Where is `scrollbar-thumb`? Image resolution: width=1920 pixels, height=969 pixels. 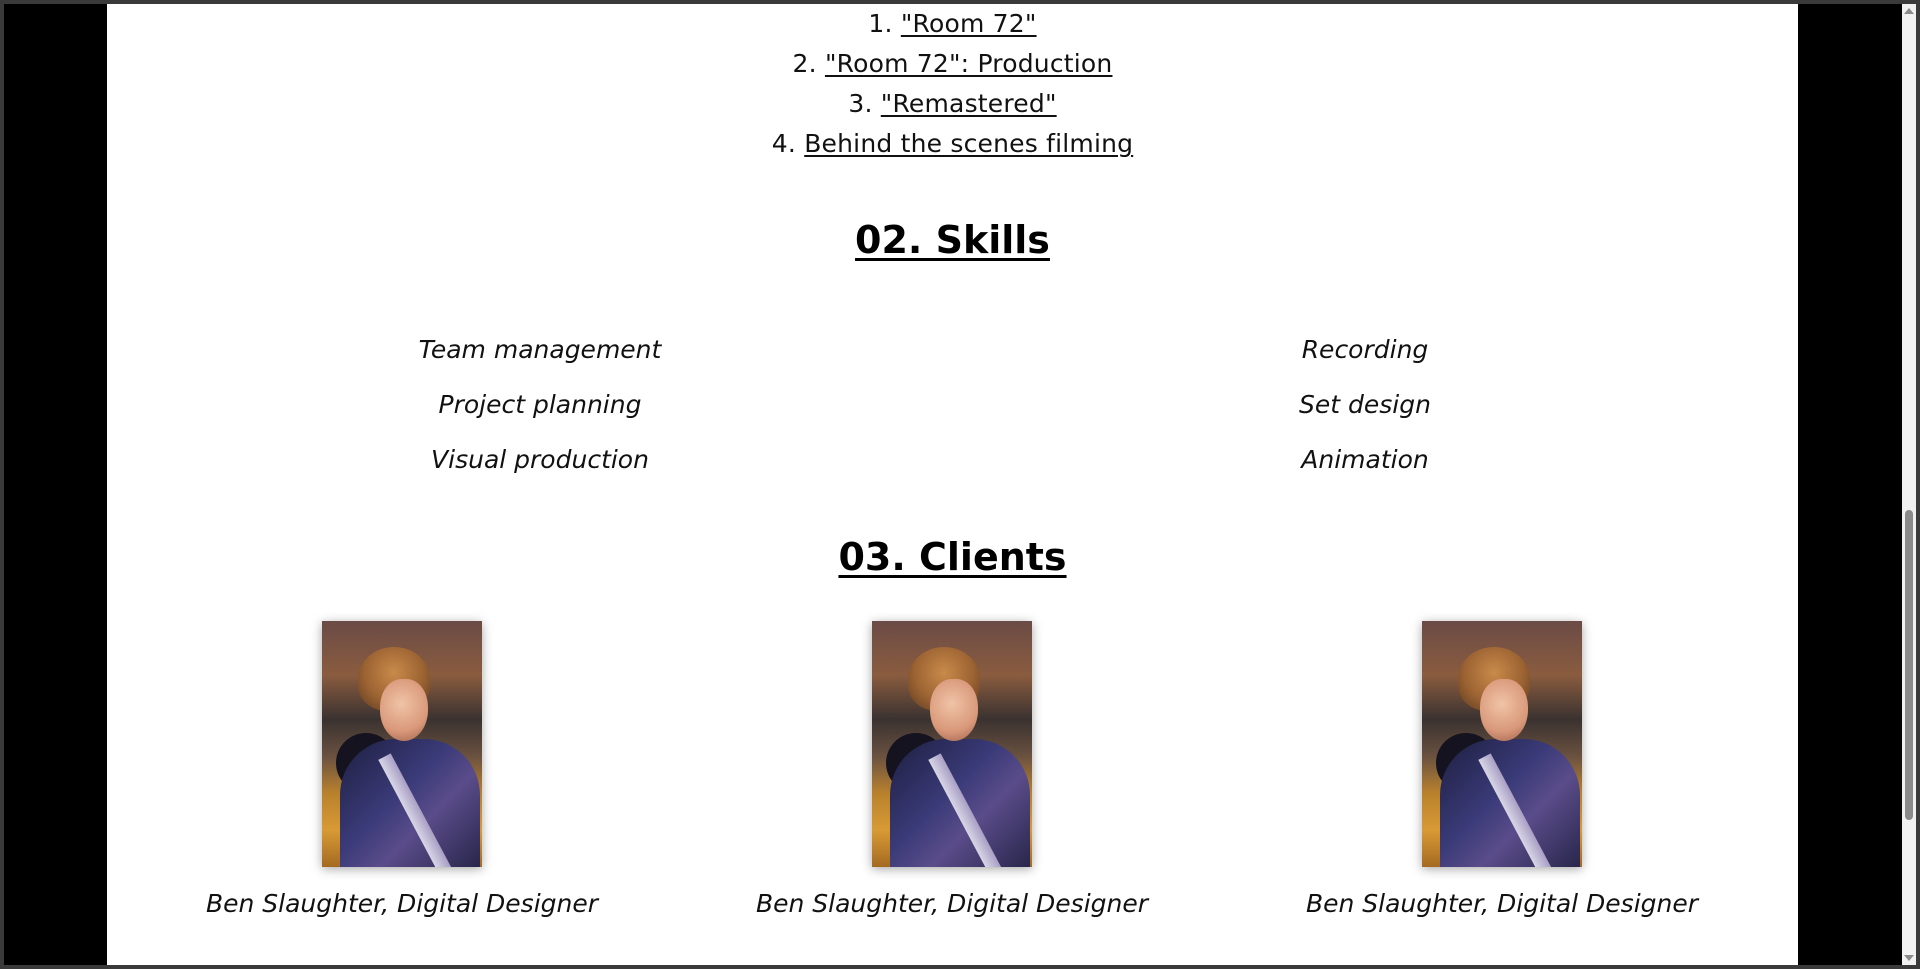
scrollbar-thumb is located at coordinates (1909, 665).